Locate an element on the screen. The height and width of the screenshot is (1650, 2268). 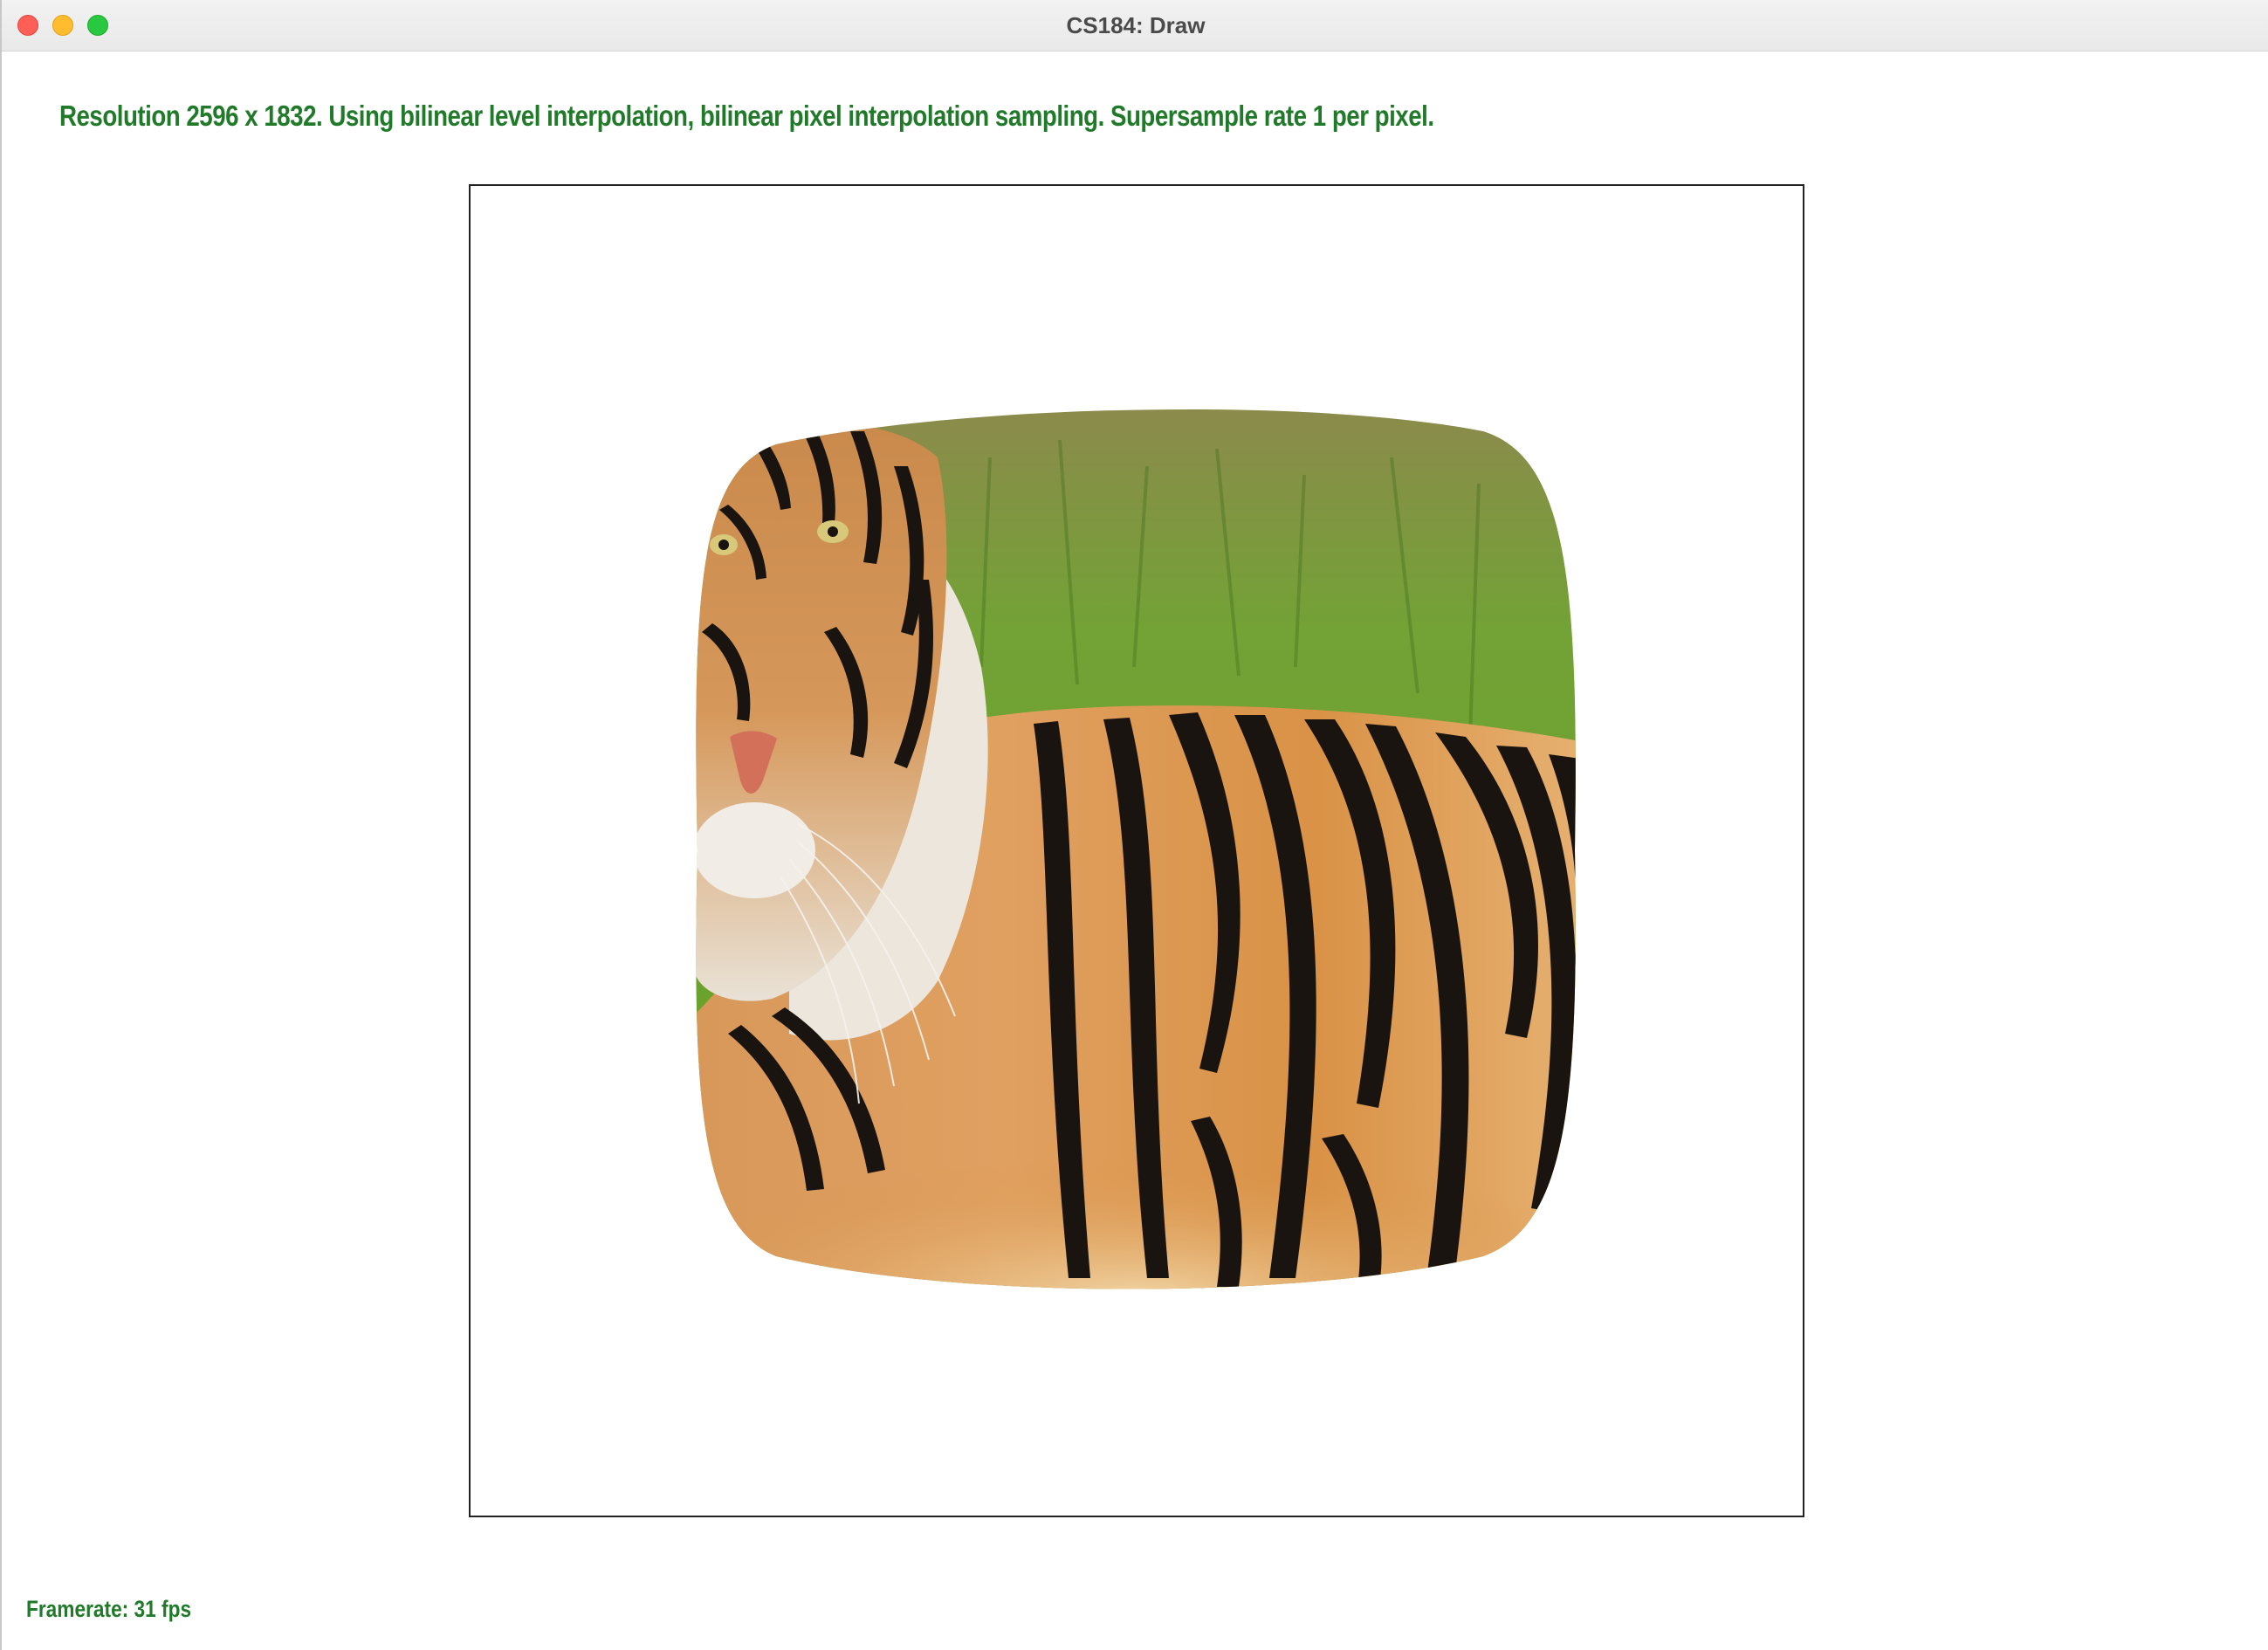
framerate-text: Framerate: 31 fps is located at coordinates (109, 1609).